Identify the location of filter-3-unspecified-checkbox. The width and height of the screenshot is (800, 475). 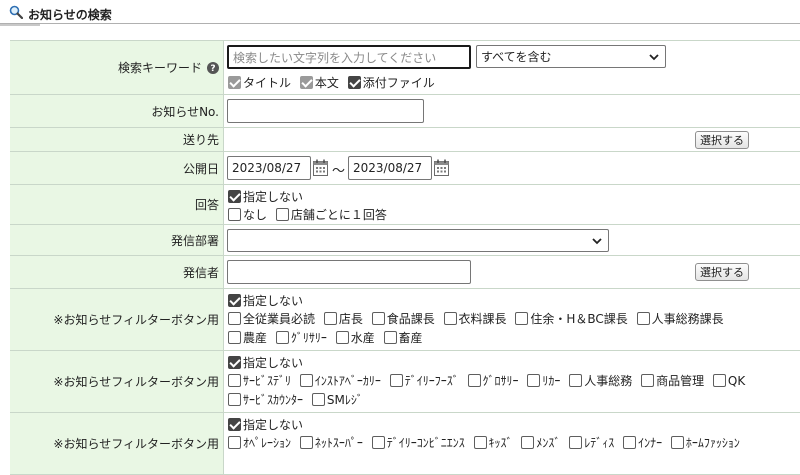
(234, 424).